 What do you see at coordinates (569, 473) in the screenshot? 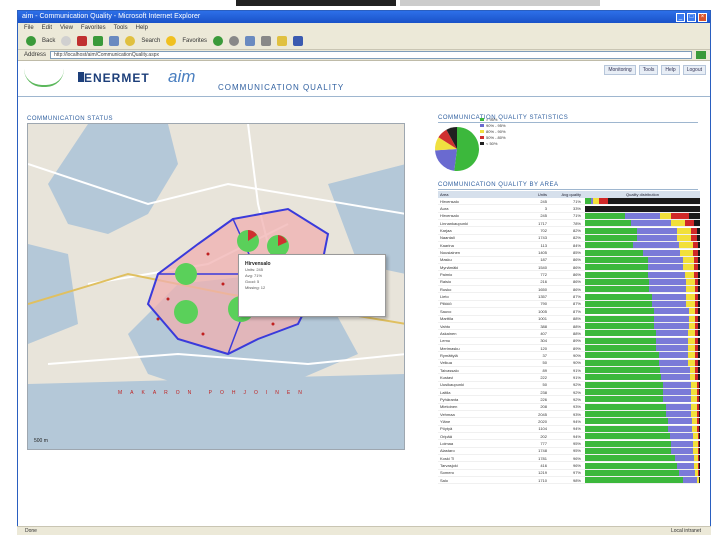
I see `table-row: Somero 1219 97%` at bounding box center [569, 473].